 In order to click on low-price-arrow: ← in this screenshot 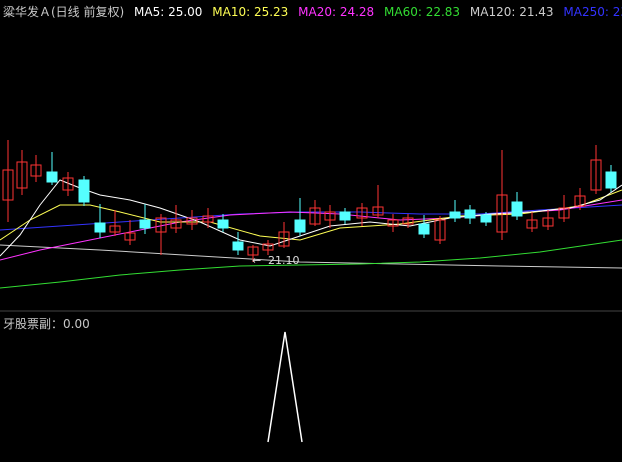, I will do `click(256, 260)`.